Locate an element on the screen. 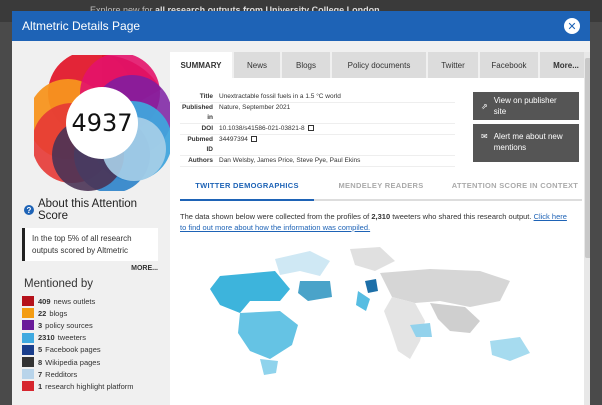  facebook-swatch is located at coordinates (28, 349).